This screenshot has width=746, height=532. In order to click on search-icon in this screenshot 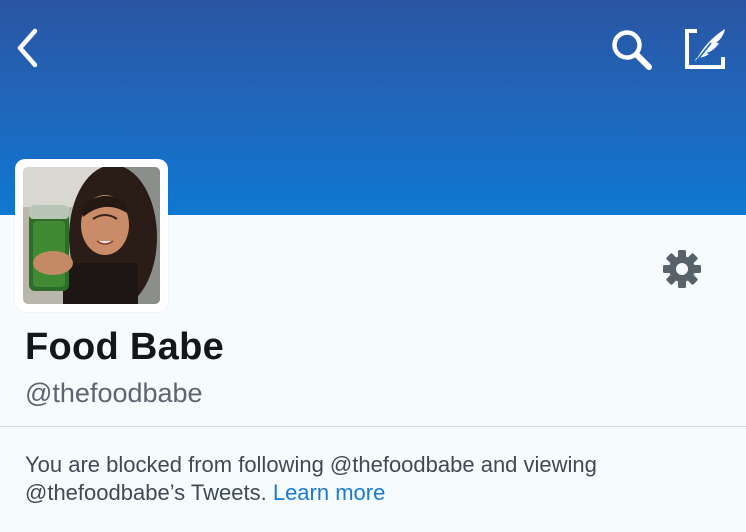, I will do `click(632, 50)`.